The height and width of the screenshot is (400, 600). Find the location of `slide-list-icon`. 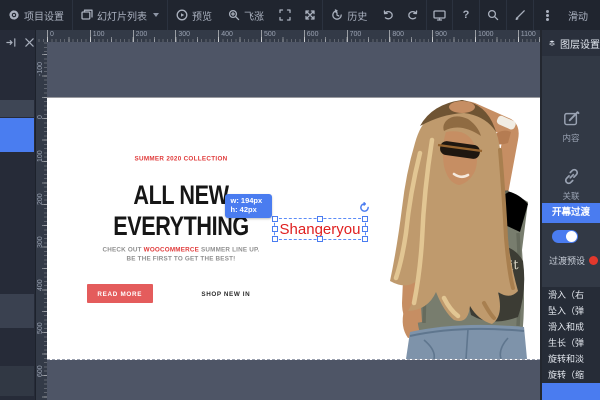

slide-list-icon is located at coordinates (87, 14).